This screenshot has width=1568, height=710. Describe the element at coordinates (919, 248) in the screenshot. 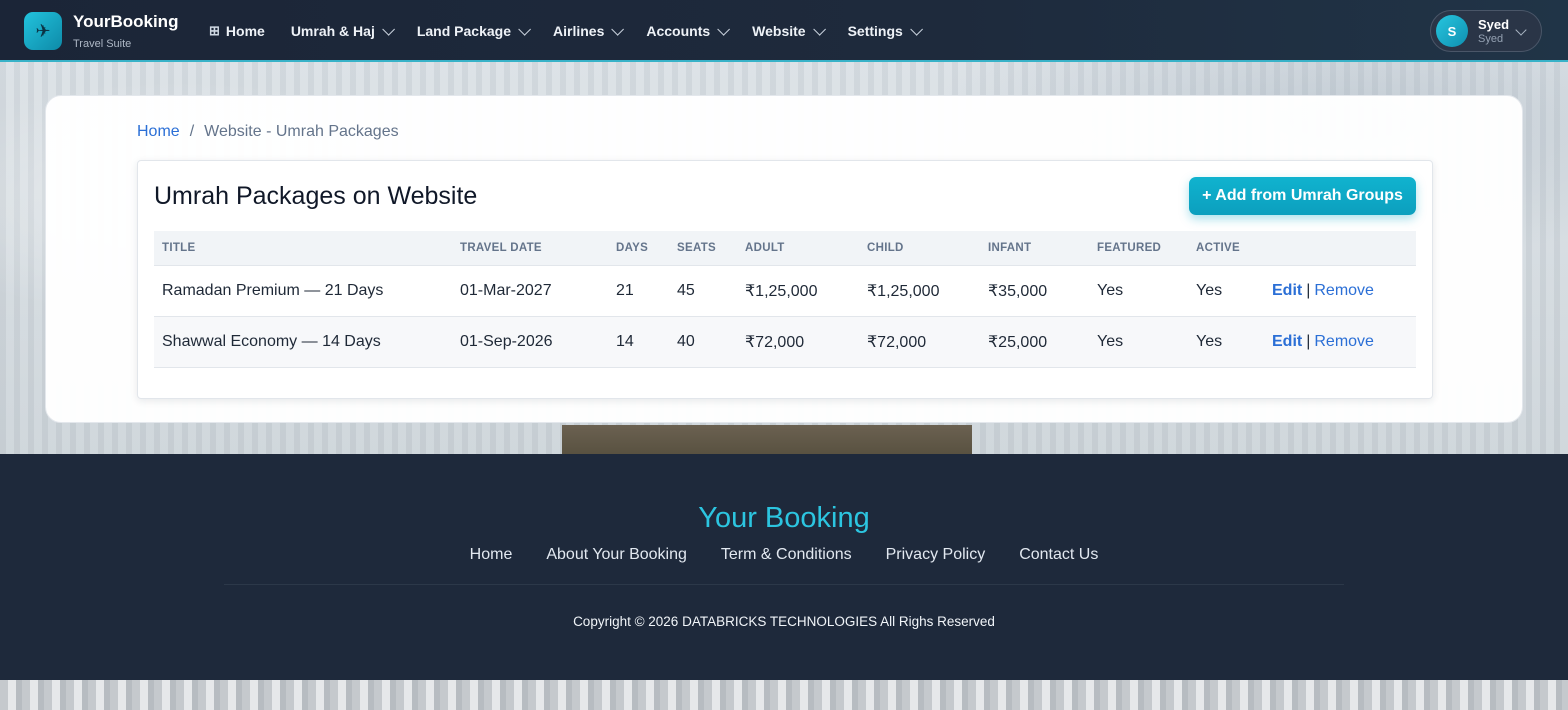

I see `column-header-child: CHILD` at that location.